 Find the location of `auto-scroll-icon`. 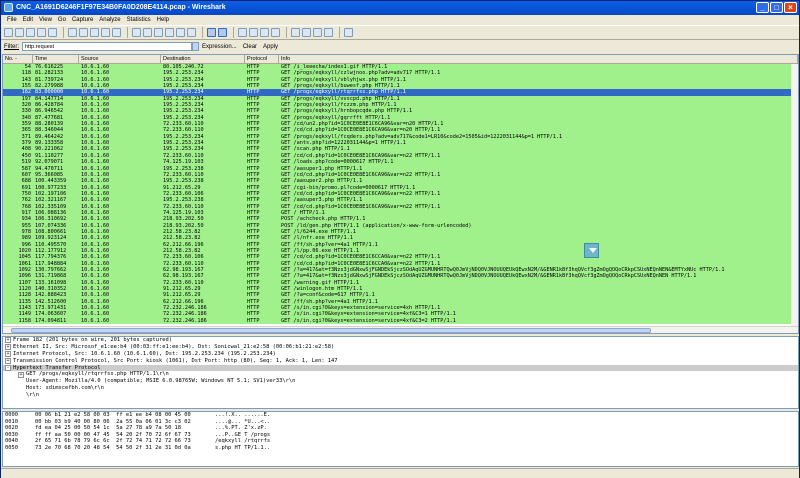

auto-scroll-icon is located at coordinates (222, 32).